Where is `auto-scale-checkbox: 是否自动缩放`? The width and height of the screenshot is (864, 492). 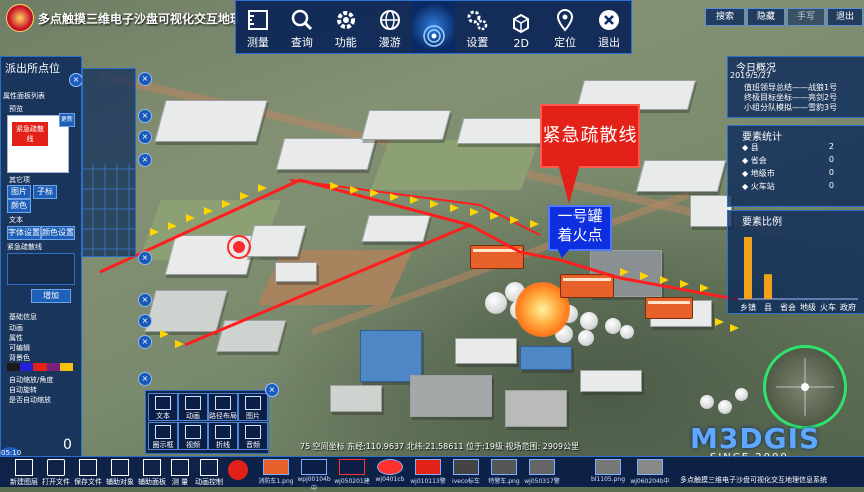
auto-scale-checkbox: 是否自动缩放 is located at coordinates (30, 400).